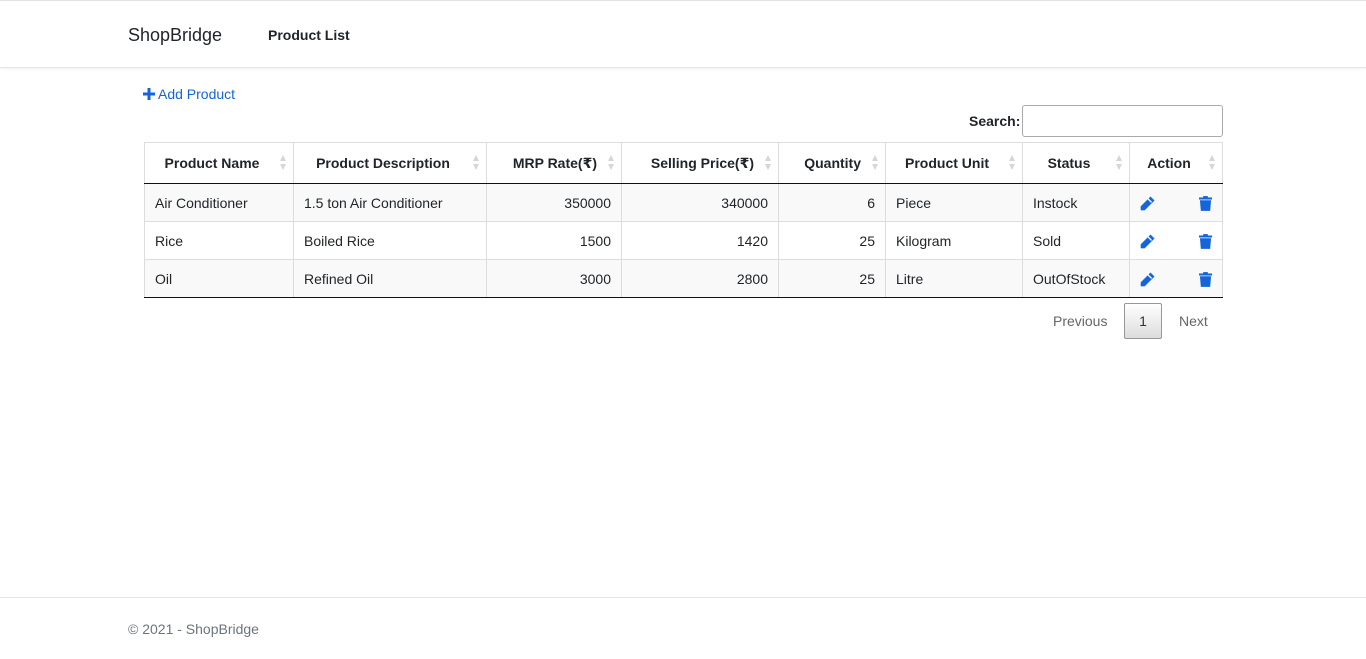 This screenshot has height=659, width=1366. I want to click on cell-selling-price: 1420, so click(700, 240).